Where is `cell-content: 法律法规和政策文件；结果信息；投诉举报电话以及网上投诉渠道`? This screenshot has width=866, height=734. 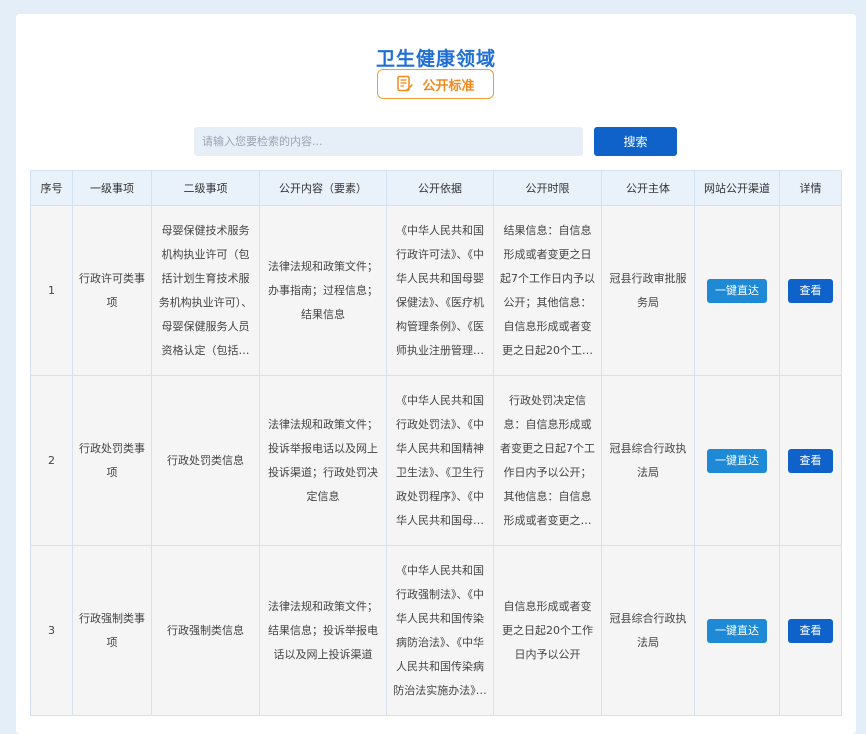
cell-content: 法律法规和政策文件；结果信息；投诉举报电话以及网上投诉渠道 is located at coordinates (323, 630).